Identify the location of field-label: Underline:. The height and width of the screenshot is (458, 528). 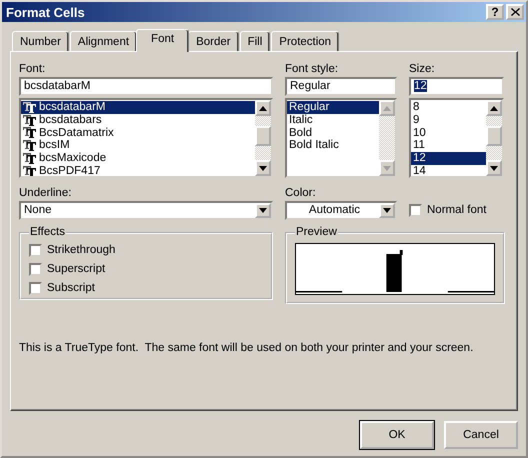
(45, 193).